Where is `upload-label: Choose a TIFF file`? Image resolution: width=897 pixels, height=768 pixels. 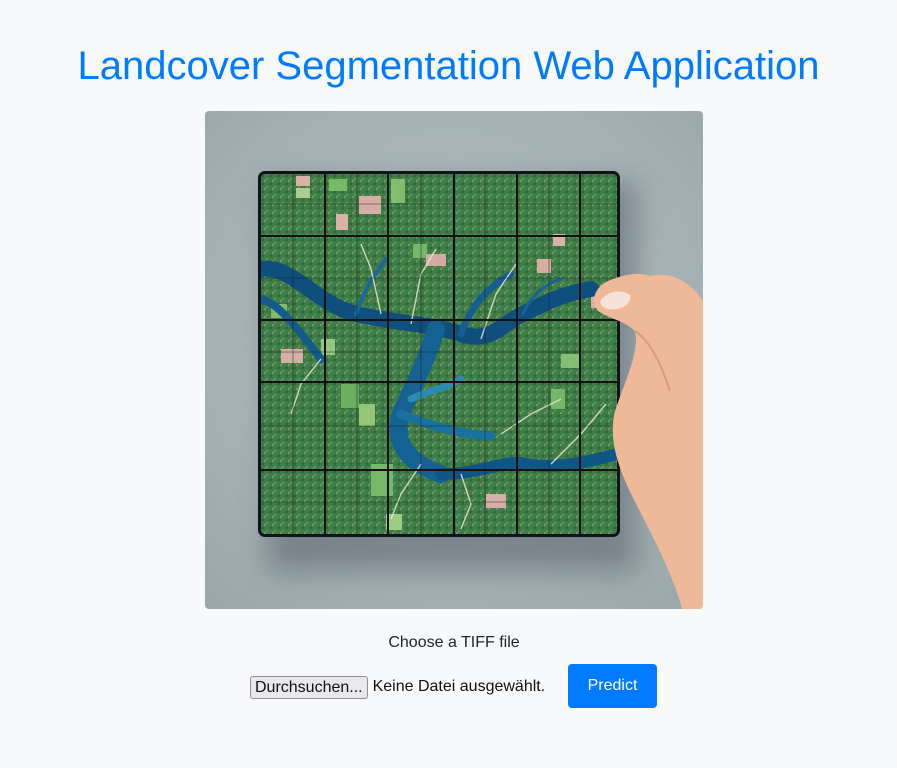 upload-label: Choose a TIFF file is located at coordinates (454, 642).